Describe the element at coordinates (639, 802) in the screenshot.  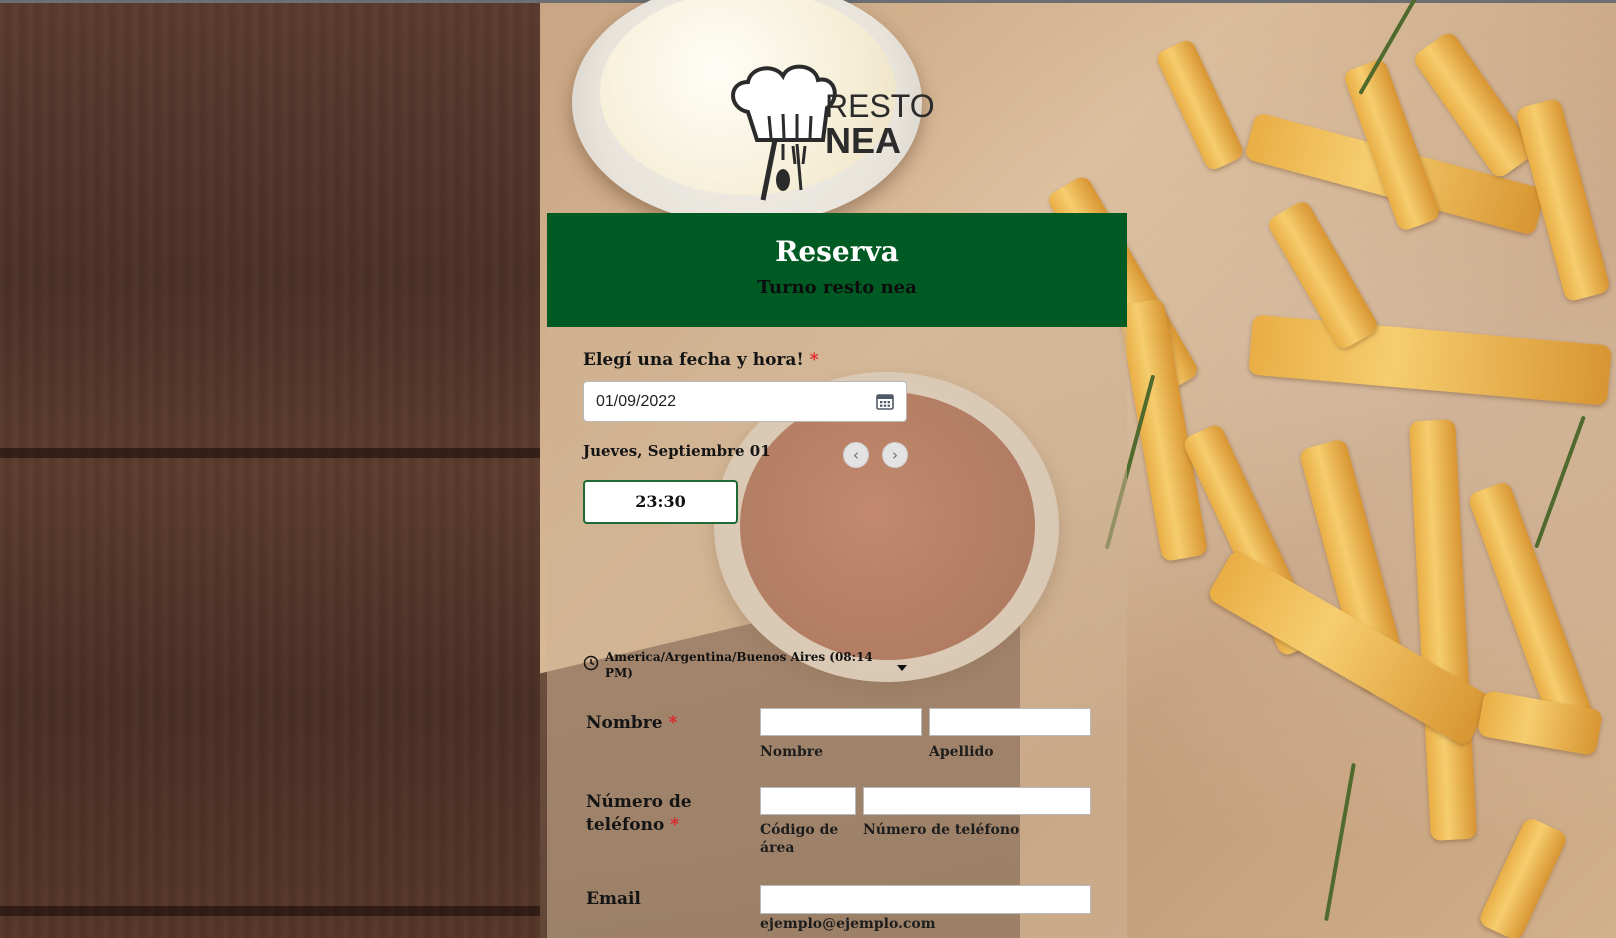
I see `phone-label-line1: Número de` at that location.